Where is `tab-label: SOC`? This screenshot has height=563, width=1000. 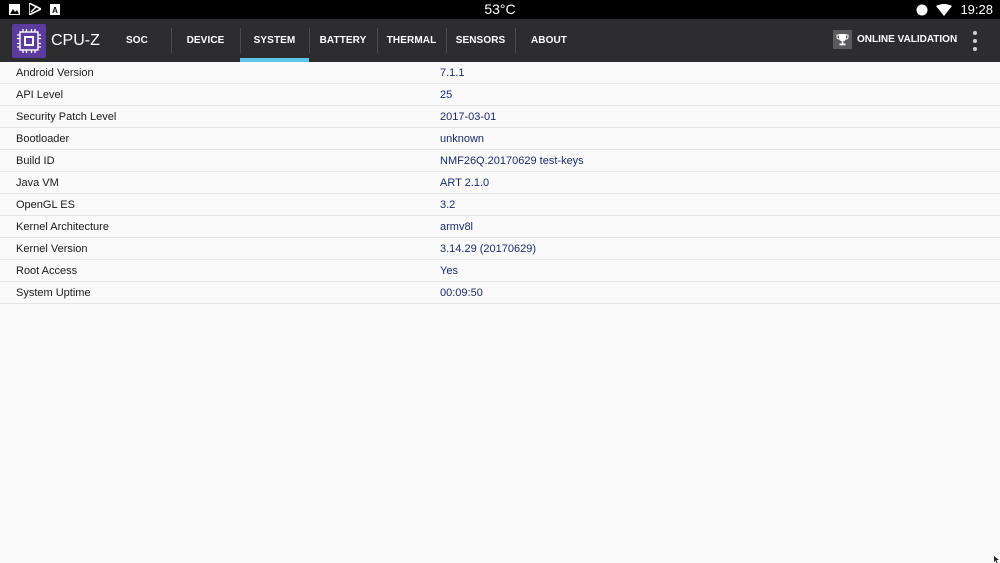 tab-label: SOC is located at coordinates (137, 40).